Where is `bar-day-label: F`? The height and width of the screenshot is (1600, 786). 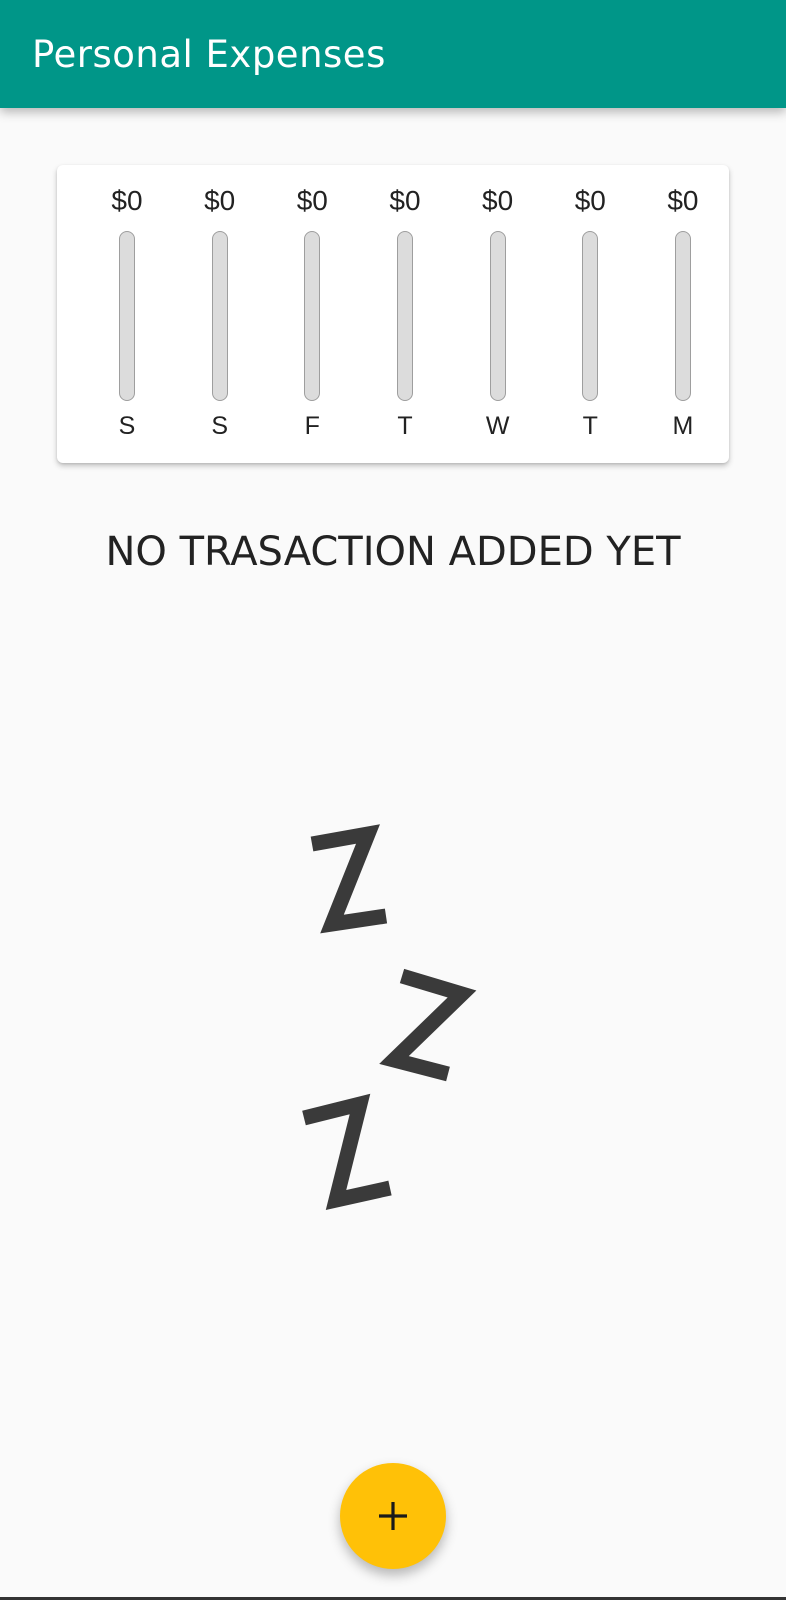
bar-day-label: F is located at coordinates (312, 426).